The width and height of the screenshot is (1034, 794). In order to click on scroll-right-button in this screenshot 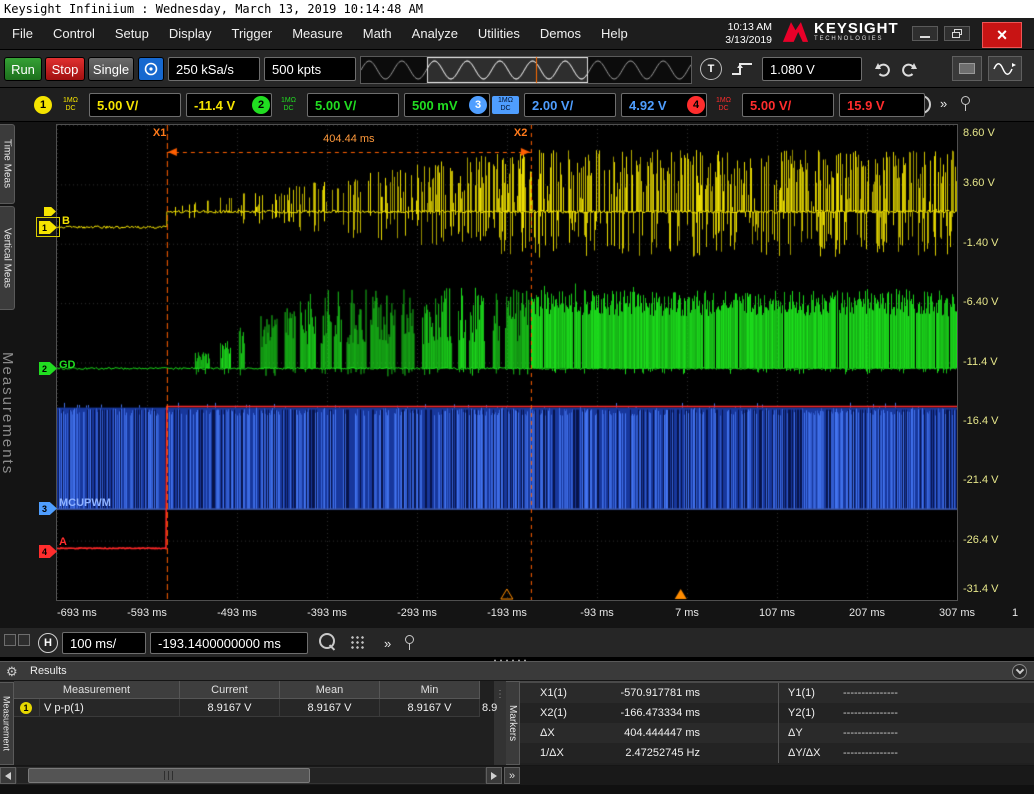, I will do `click(494, 775)`.